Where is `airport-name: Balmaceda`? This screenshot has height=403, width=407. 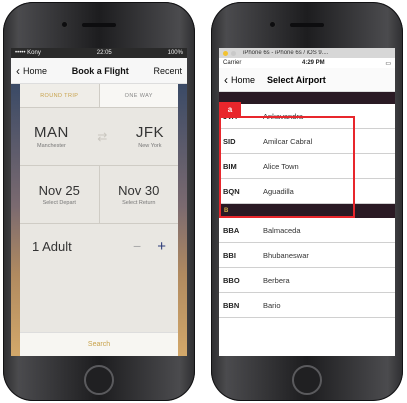
airport-name: Balmaceda is located at coordinates (282, 230).